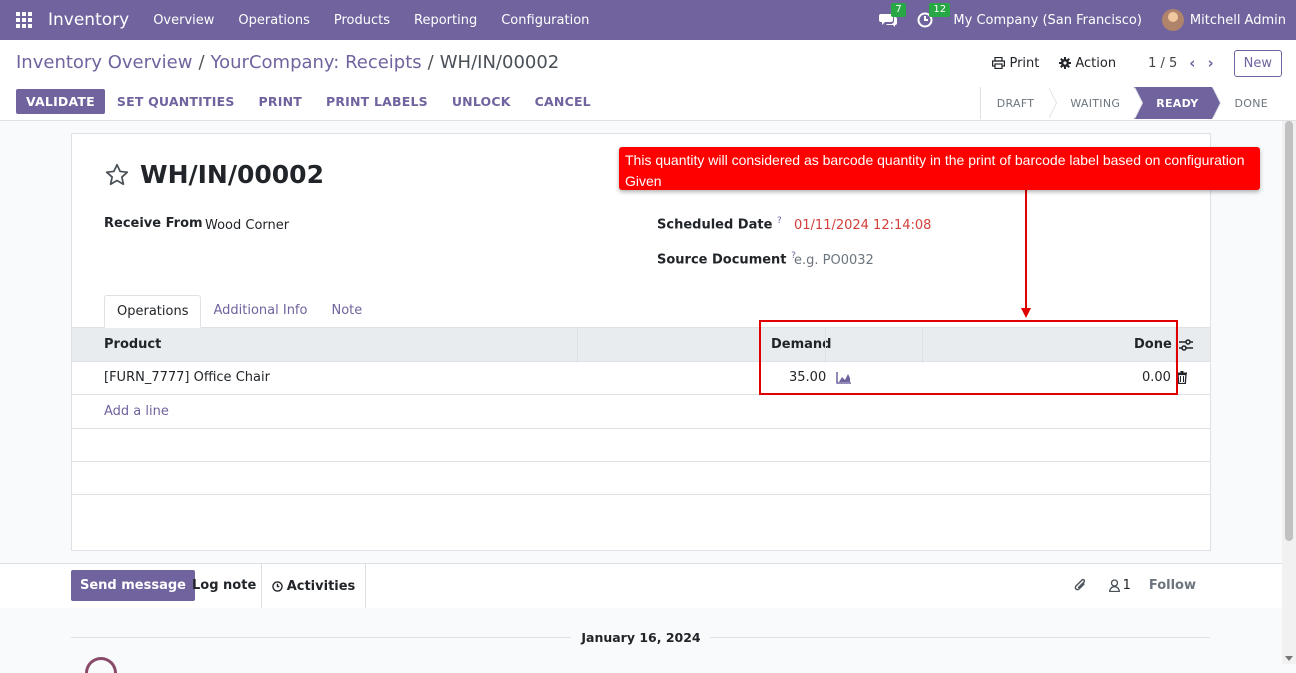 The width and height of the screenshot is (1296, 673). Describe the element at coordinates (968, 357) in the screenshot. I see `annotation-highlight-box` at that location.